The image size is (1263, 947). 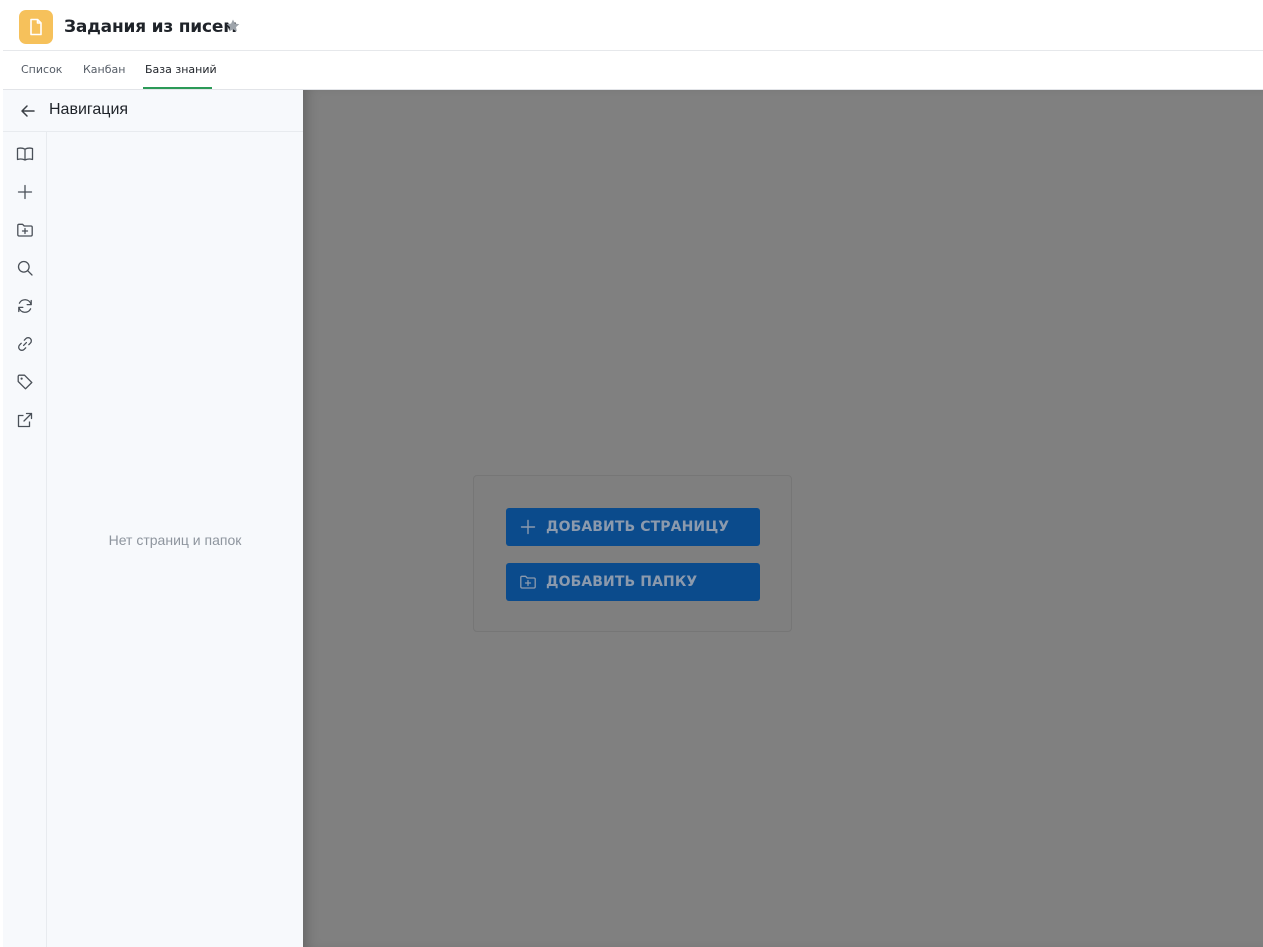 What do you see at coordinates (25, 382) in the screenshot?
I see `tag-icon` at bounding box center [25, 382].